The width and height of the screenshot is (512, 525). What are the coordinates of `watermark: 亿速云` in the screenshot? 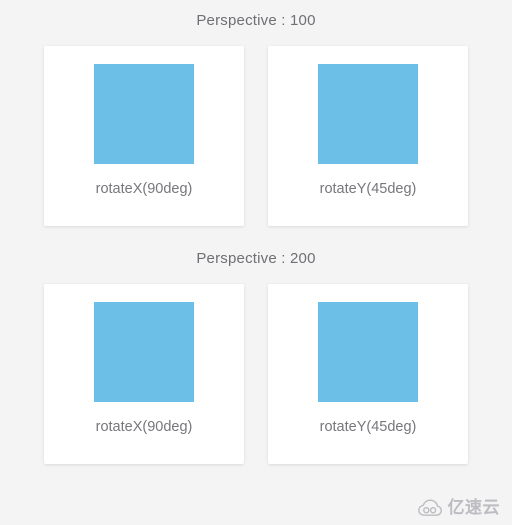 It's located at (459, 508).